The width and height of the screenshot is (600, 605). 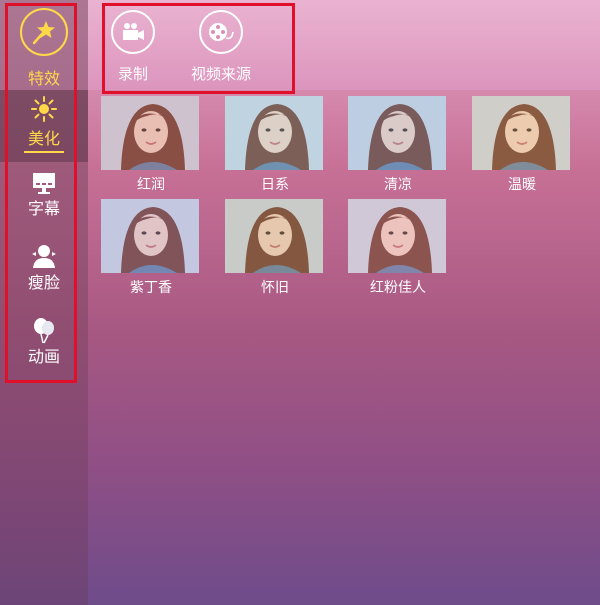 What do you see at coordinates (220, 74) in the screenshot?
I see `video-source-label: 视频来源` at bounding box center [220, 74].